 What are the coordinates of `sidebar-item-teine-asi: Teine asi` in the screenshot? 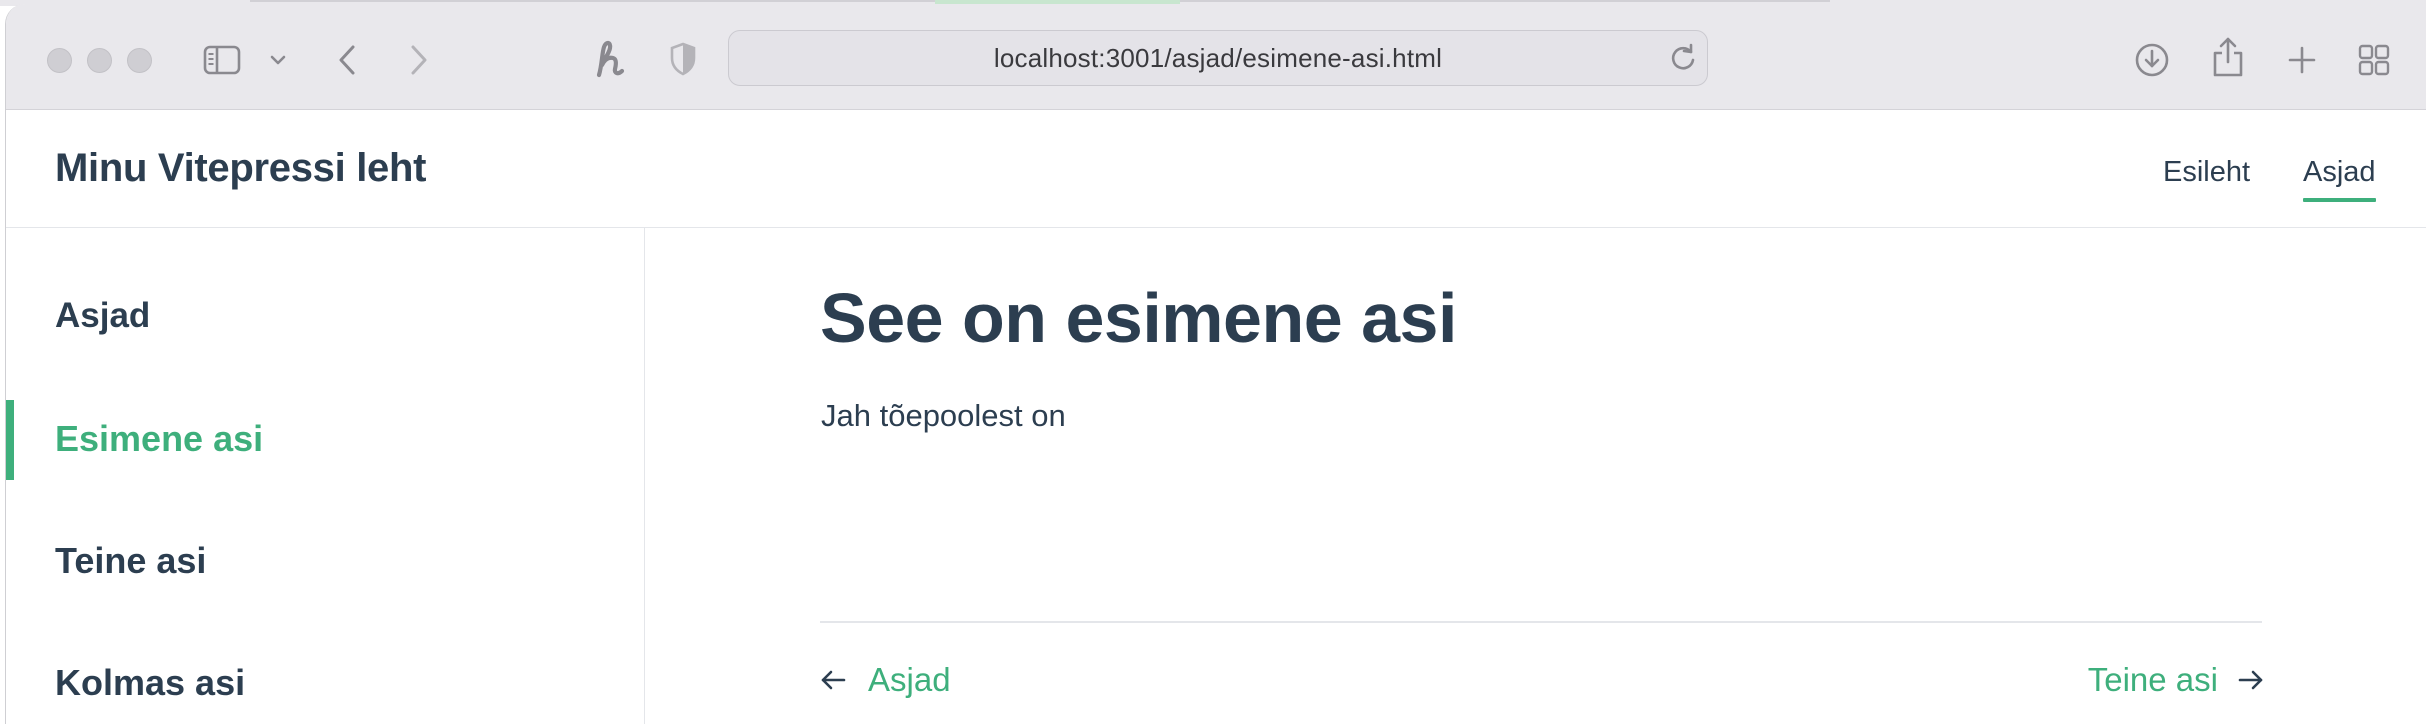 It's located at (130, 561).